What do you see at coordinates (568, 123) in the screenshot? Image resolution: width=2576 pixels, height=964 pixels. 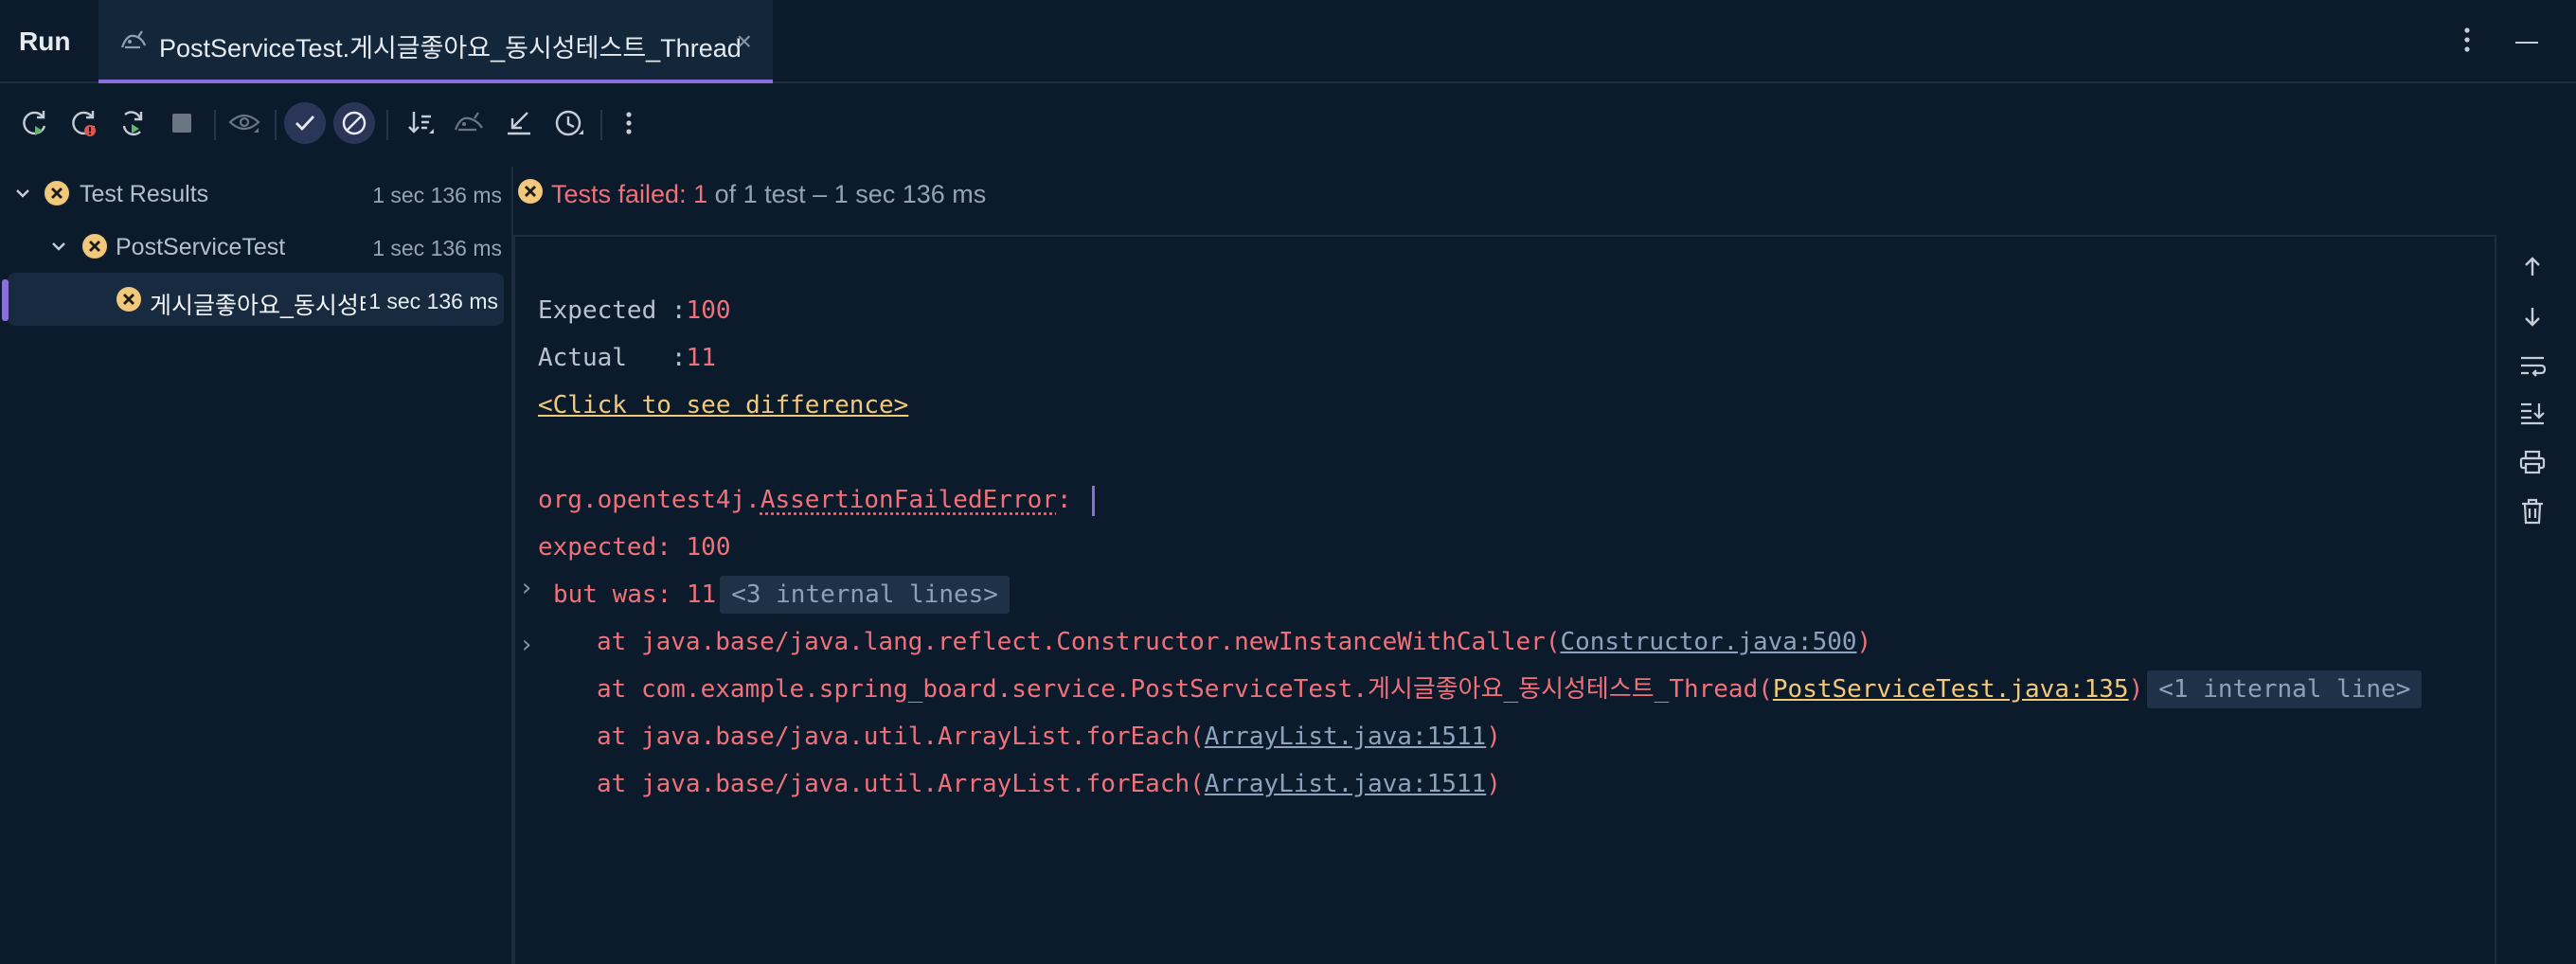 I see `history-icon` at bounding box center [568, 123].